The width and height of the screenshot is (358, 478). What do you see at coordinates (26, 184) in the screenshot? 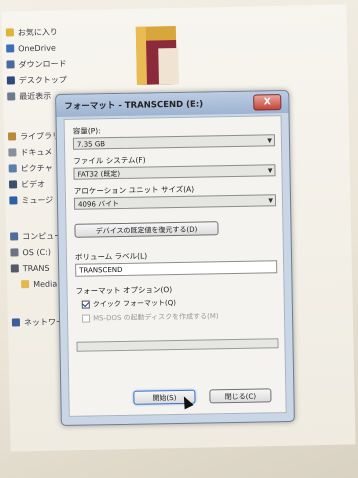
I see `nav-item-videos: ビデオ` at bounding box center [26, 184].